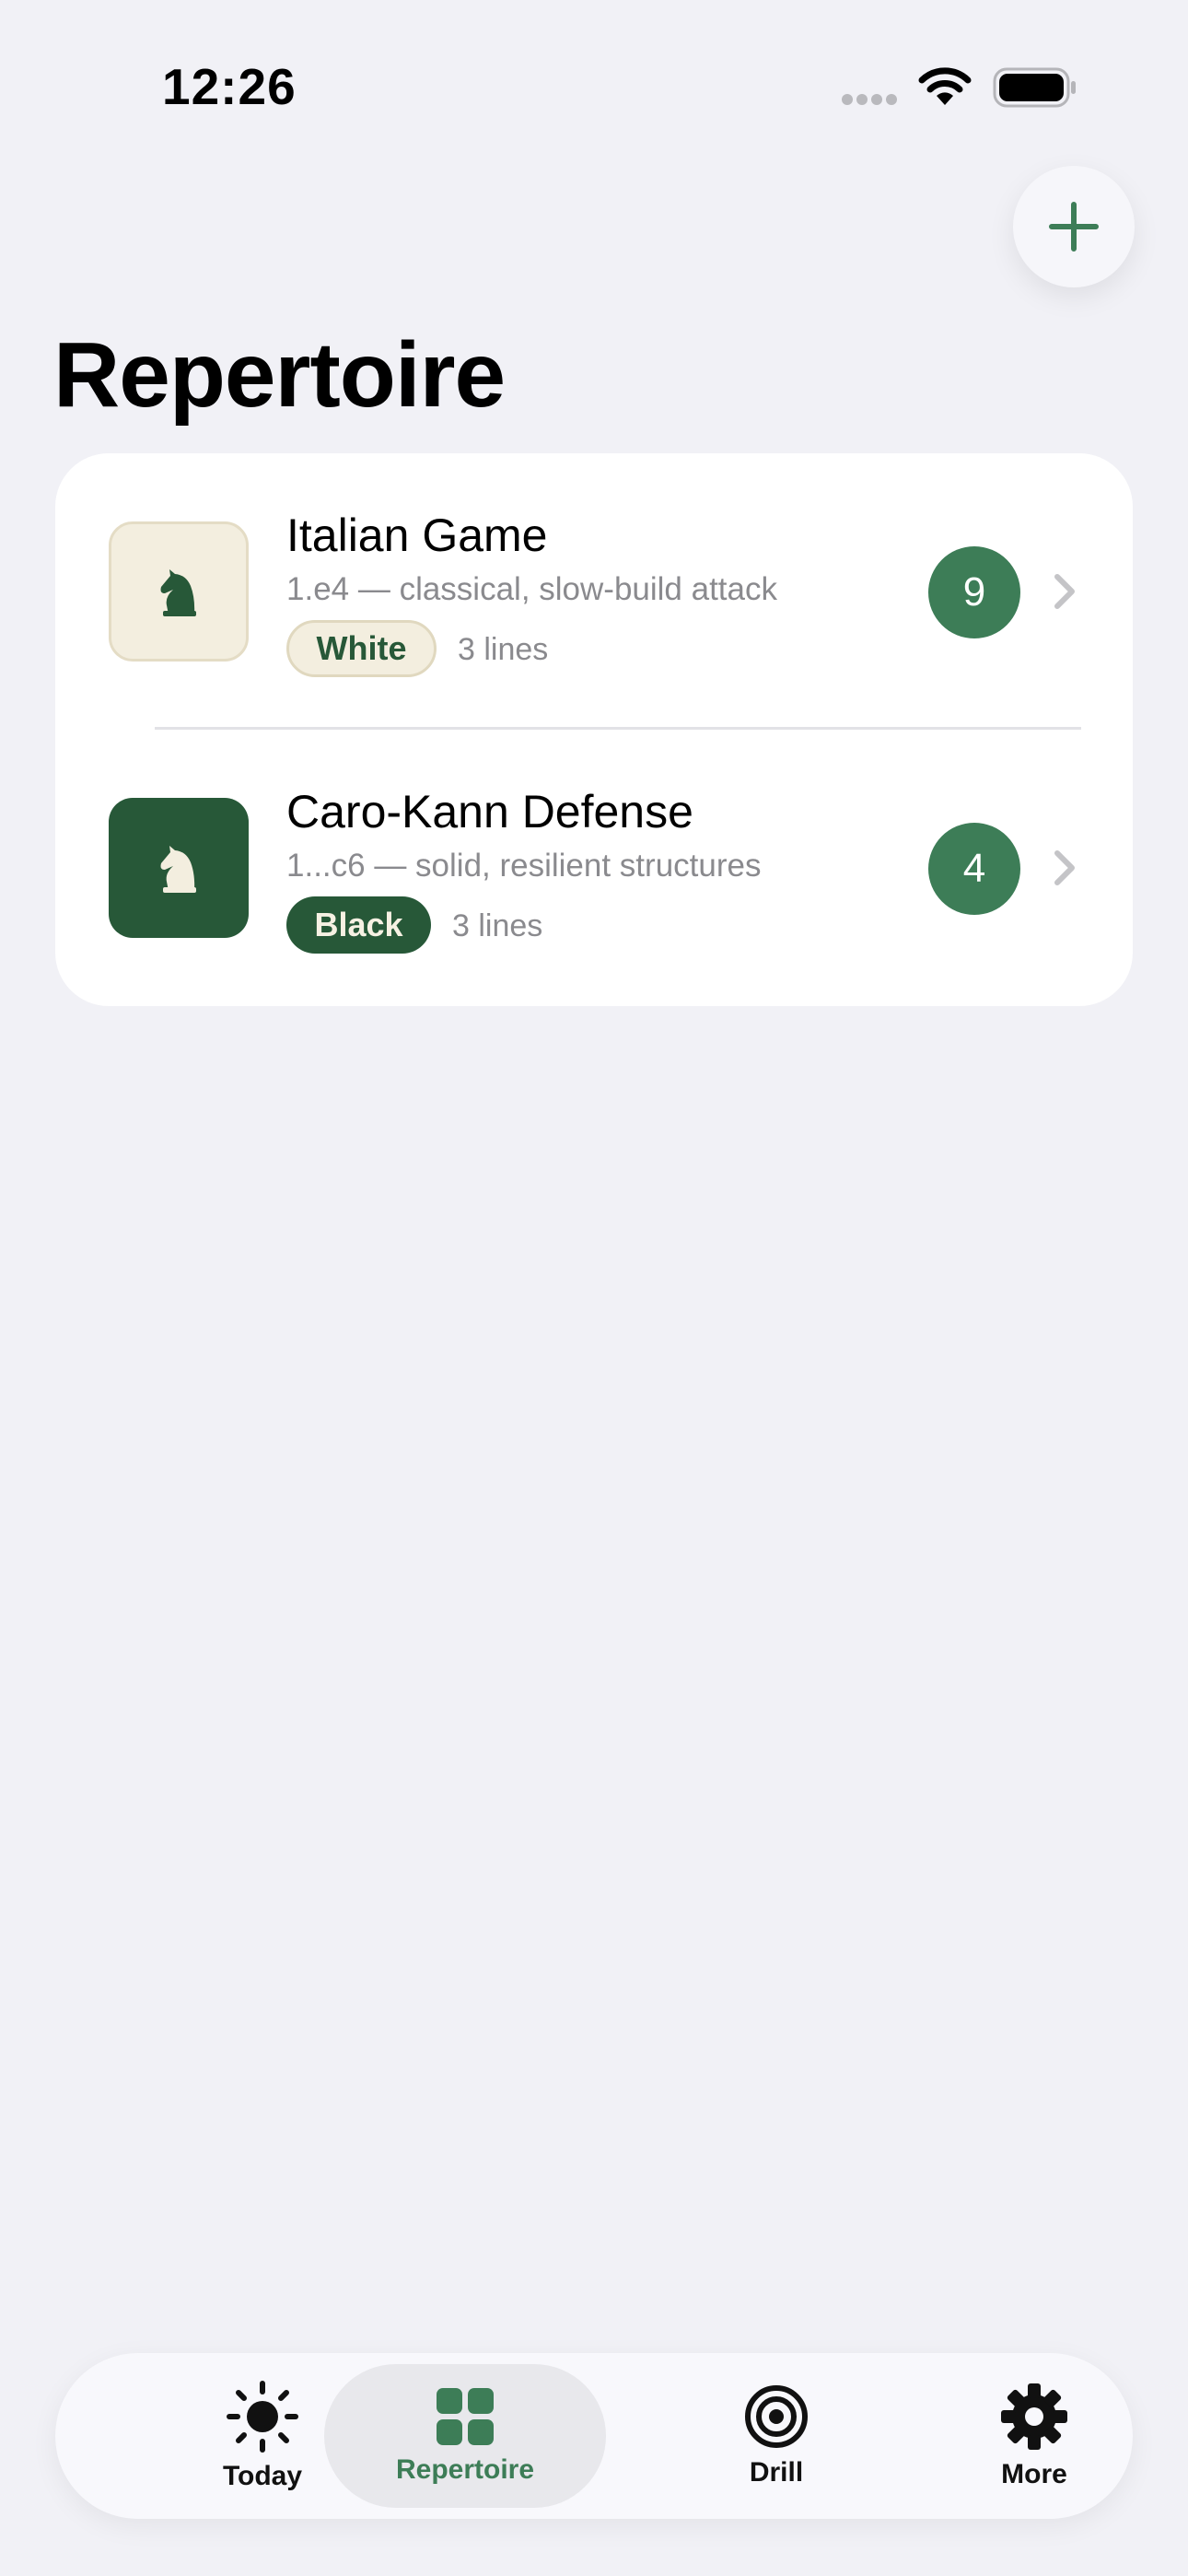 The height and width of the screenshot is (2576, 1188). What do you see at coordinates (776, 2472) in the screenshot?
I see `tab-label: Drill` at bounding box center [776, 2472].